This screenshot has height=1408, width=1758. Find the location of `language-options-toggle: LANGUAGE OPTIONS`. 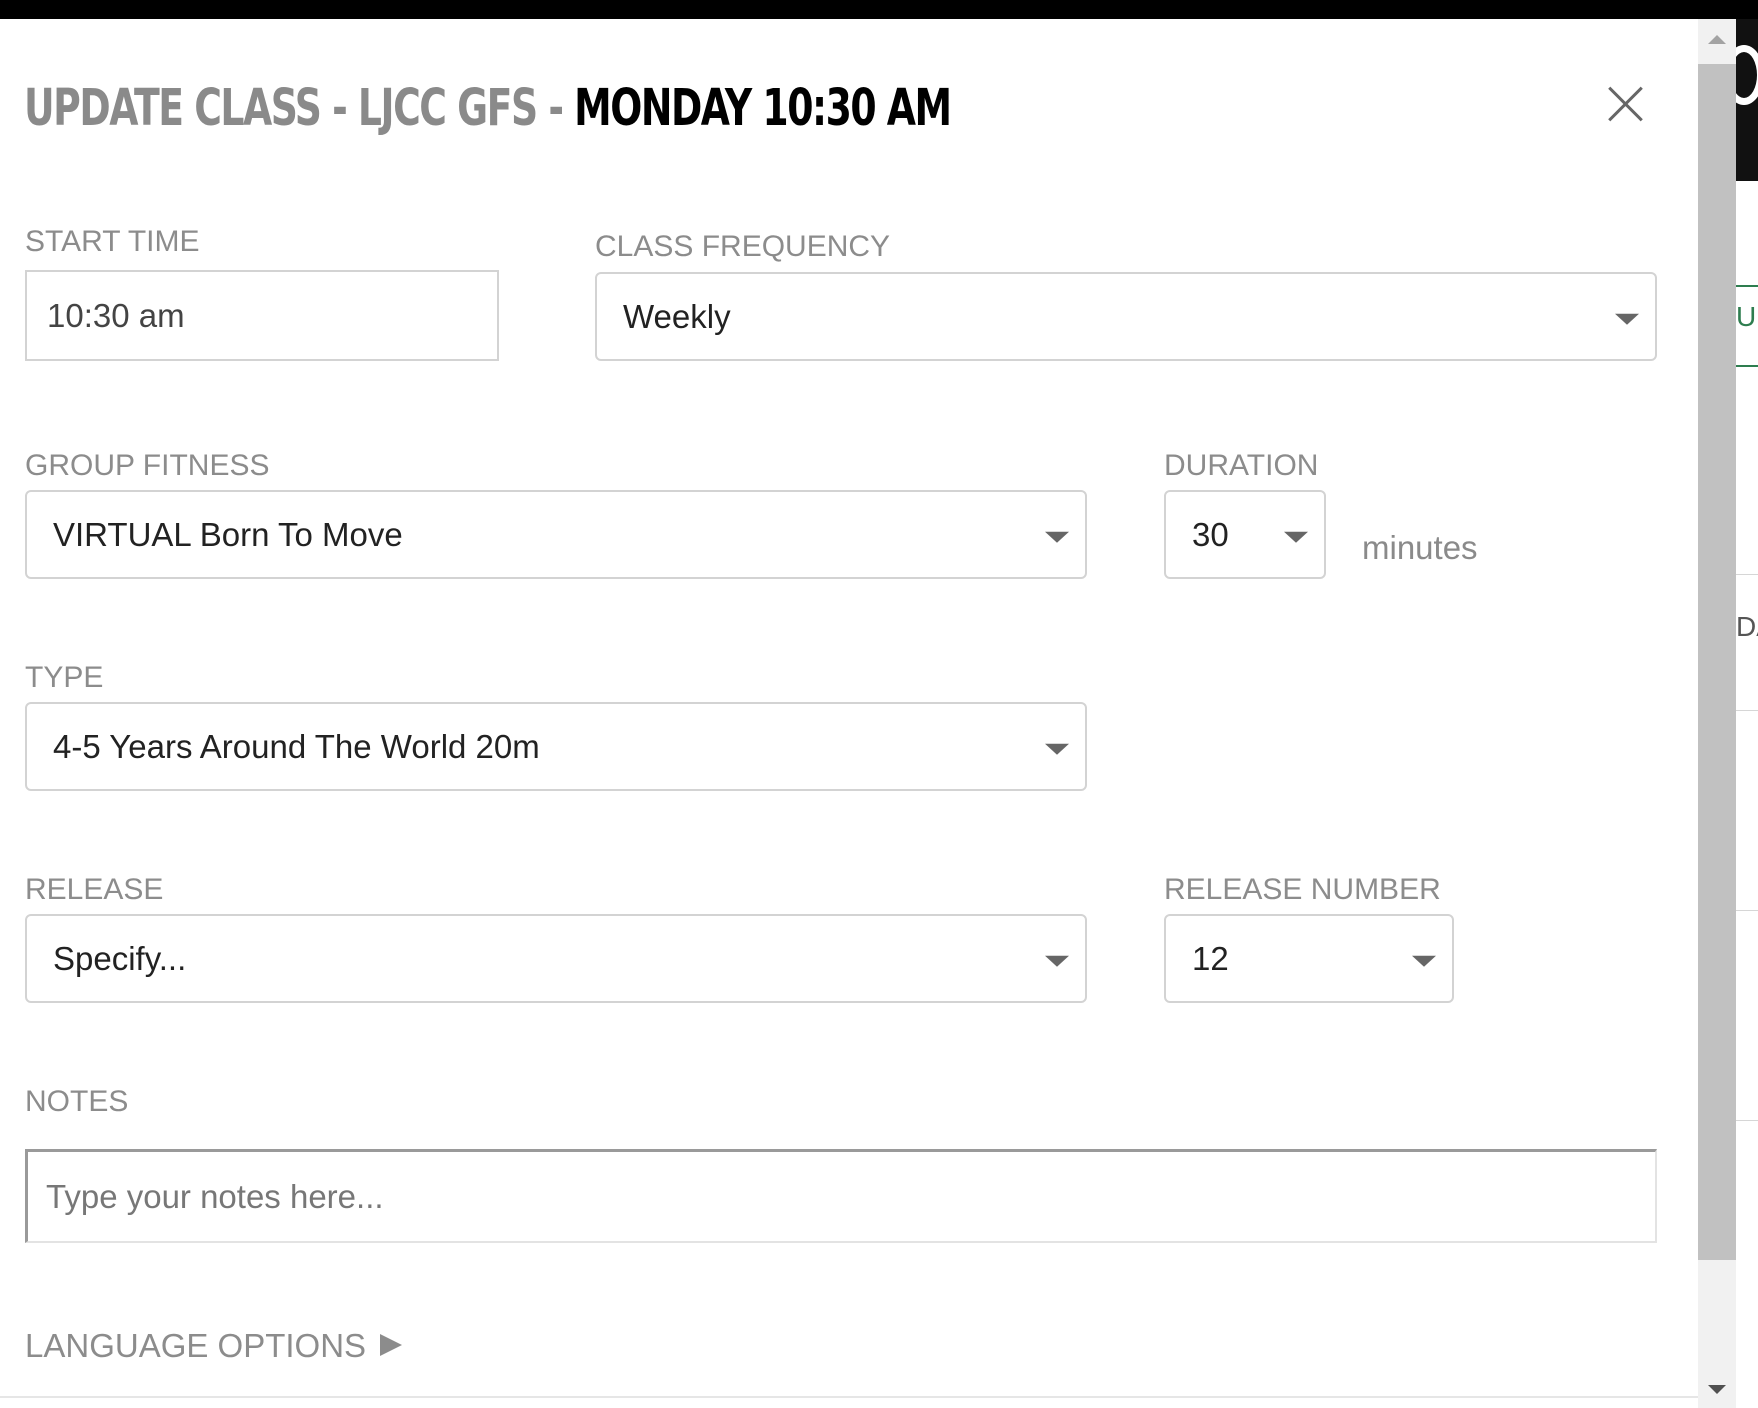

language-options-toggle: LANGUAGE OPTIONS is located at coordinates (214, 1346).